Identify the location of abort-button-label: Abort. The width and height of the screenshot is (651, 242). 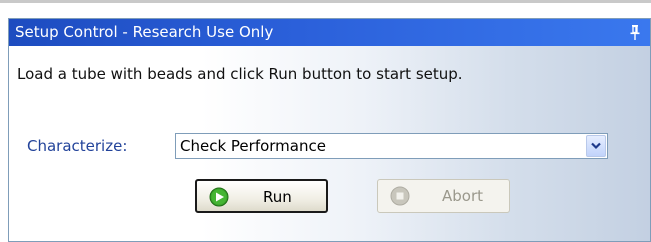
(463, 196).